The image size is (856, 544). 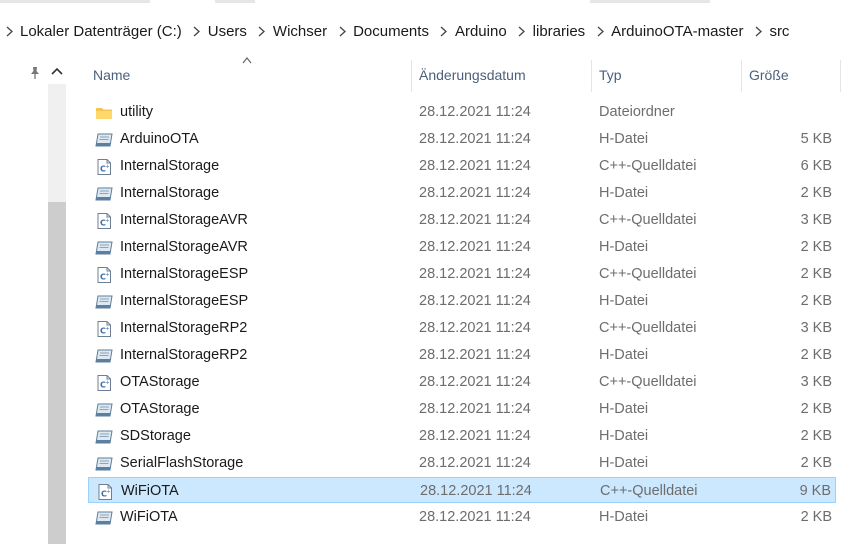 I want to click on column-header-size: Größe, so click(x=769, y=75).